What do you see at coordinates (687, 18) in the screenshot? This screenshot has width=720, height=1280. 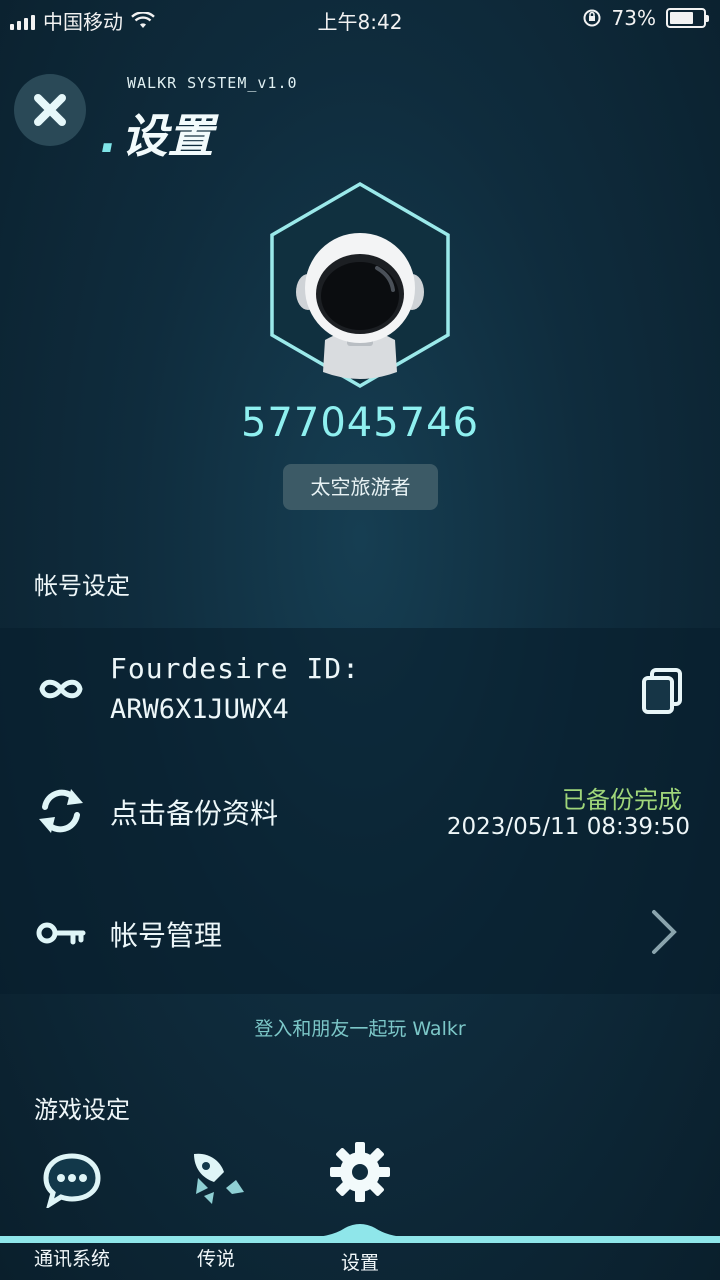 I see `battery-icon` at bounding box center [687, 18].